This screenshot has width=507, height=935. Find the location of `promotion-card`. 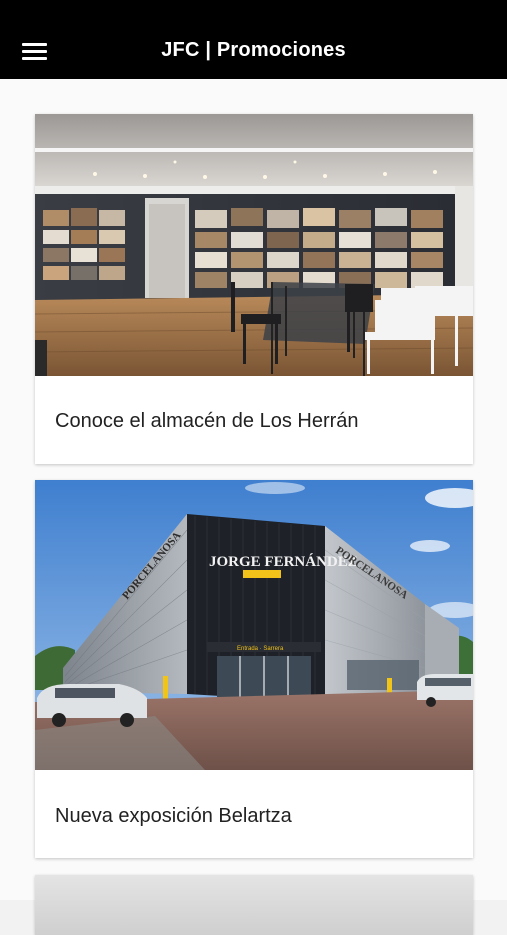

promotion-card is located at coordinates (254, 905).